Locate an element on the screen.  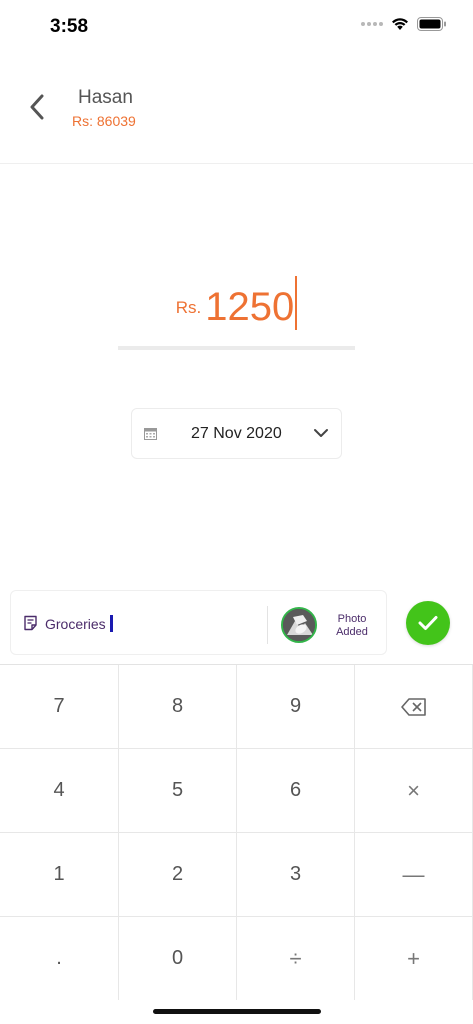
signal-icon is located at coordinates (372, 24).